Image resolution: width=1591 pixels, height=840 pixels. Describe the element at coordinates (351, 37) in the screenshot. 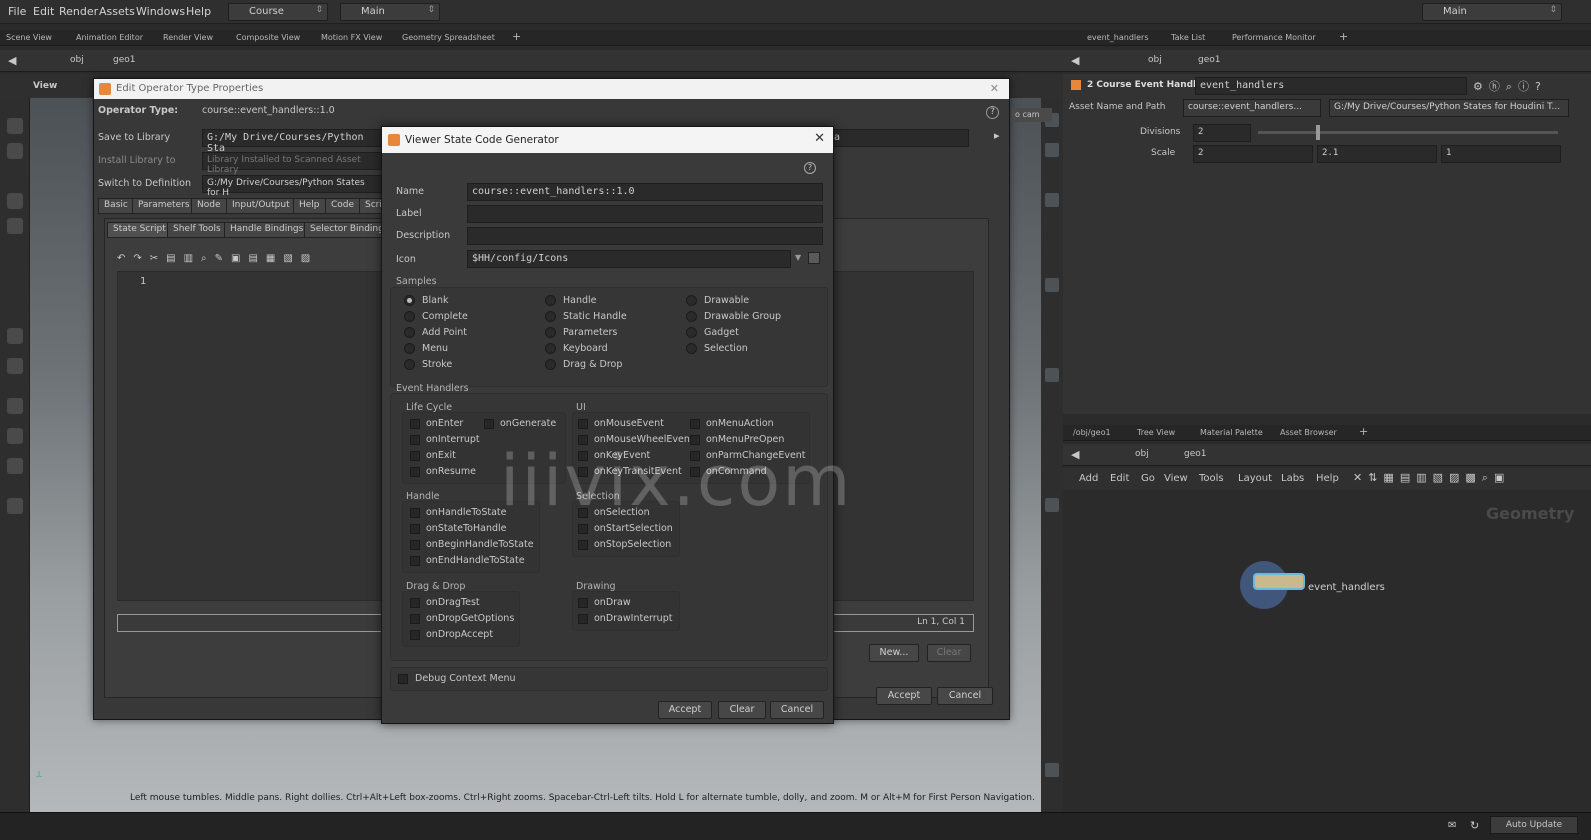

I see `tab-motion-fx-view: Motion FX View` at that location.